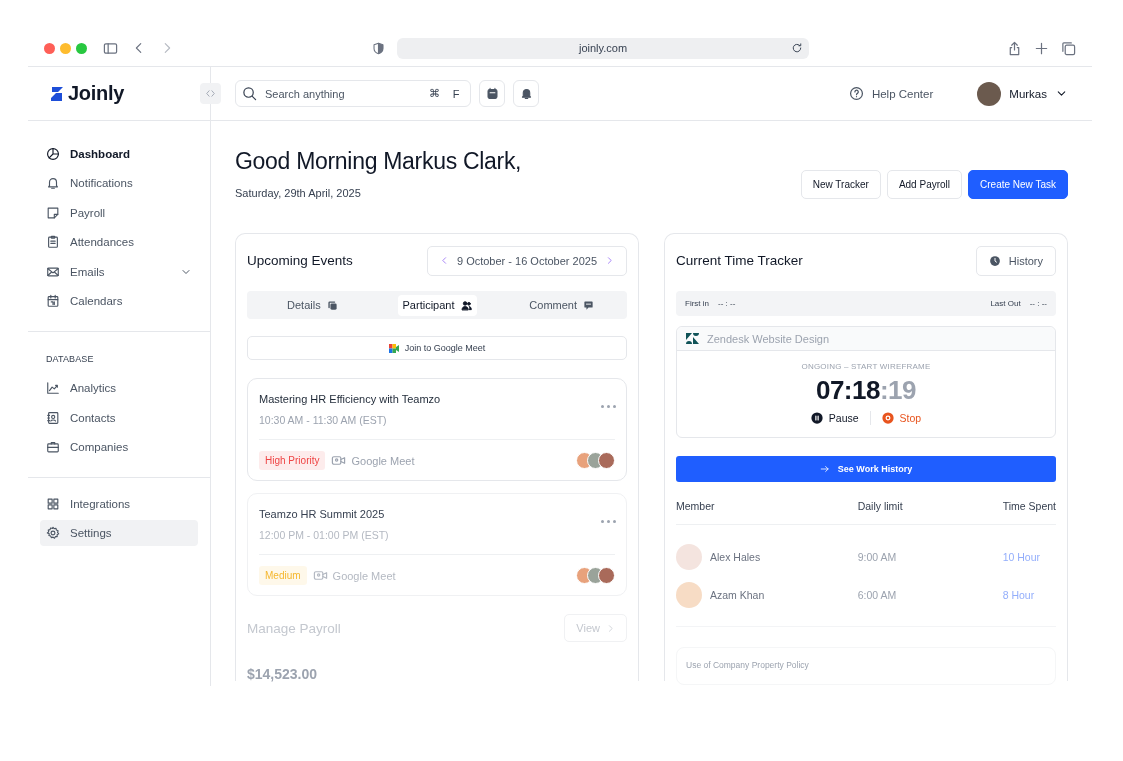 The image size is (1123, 761). What do you see at coordinates (1018, 184) in the screenshot?
I see `primary-button: Create New Task` at bounding box center [1018, 184].